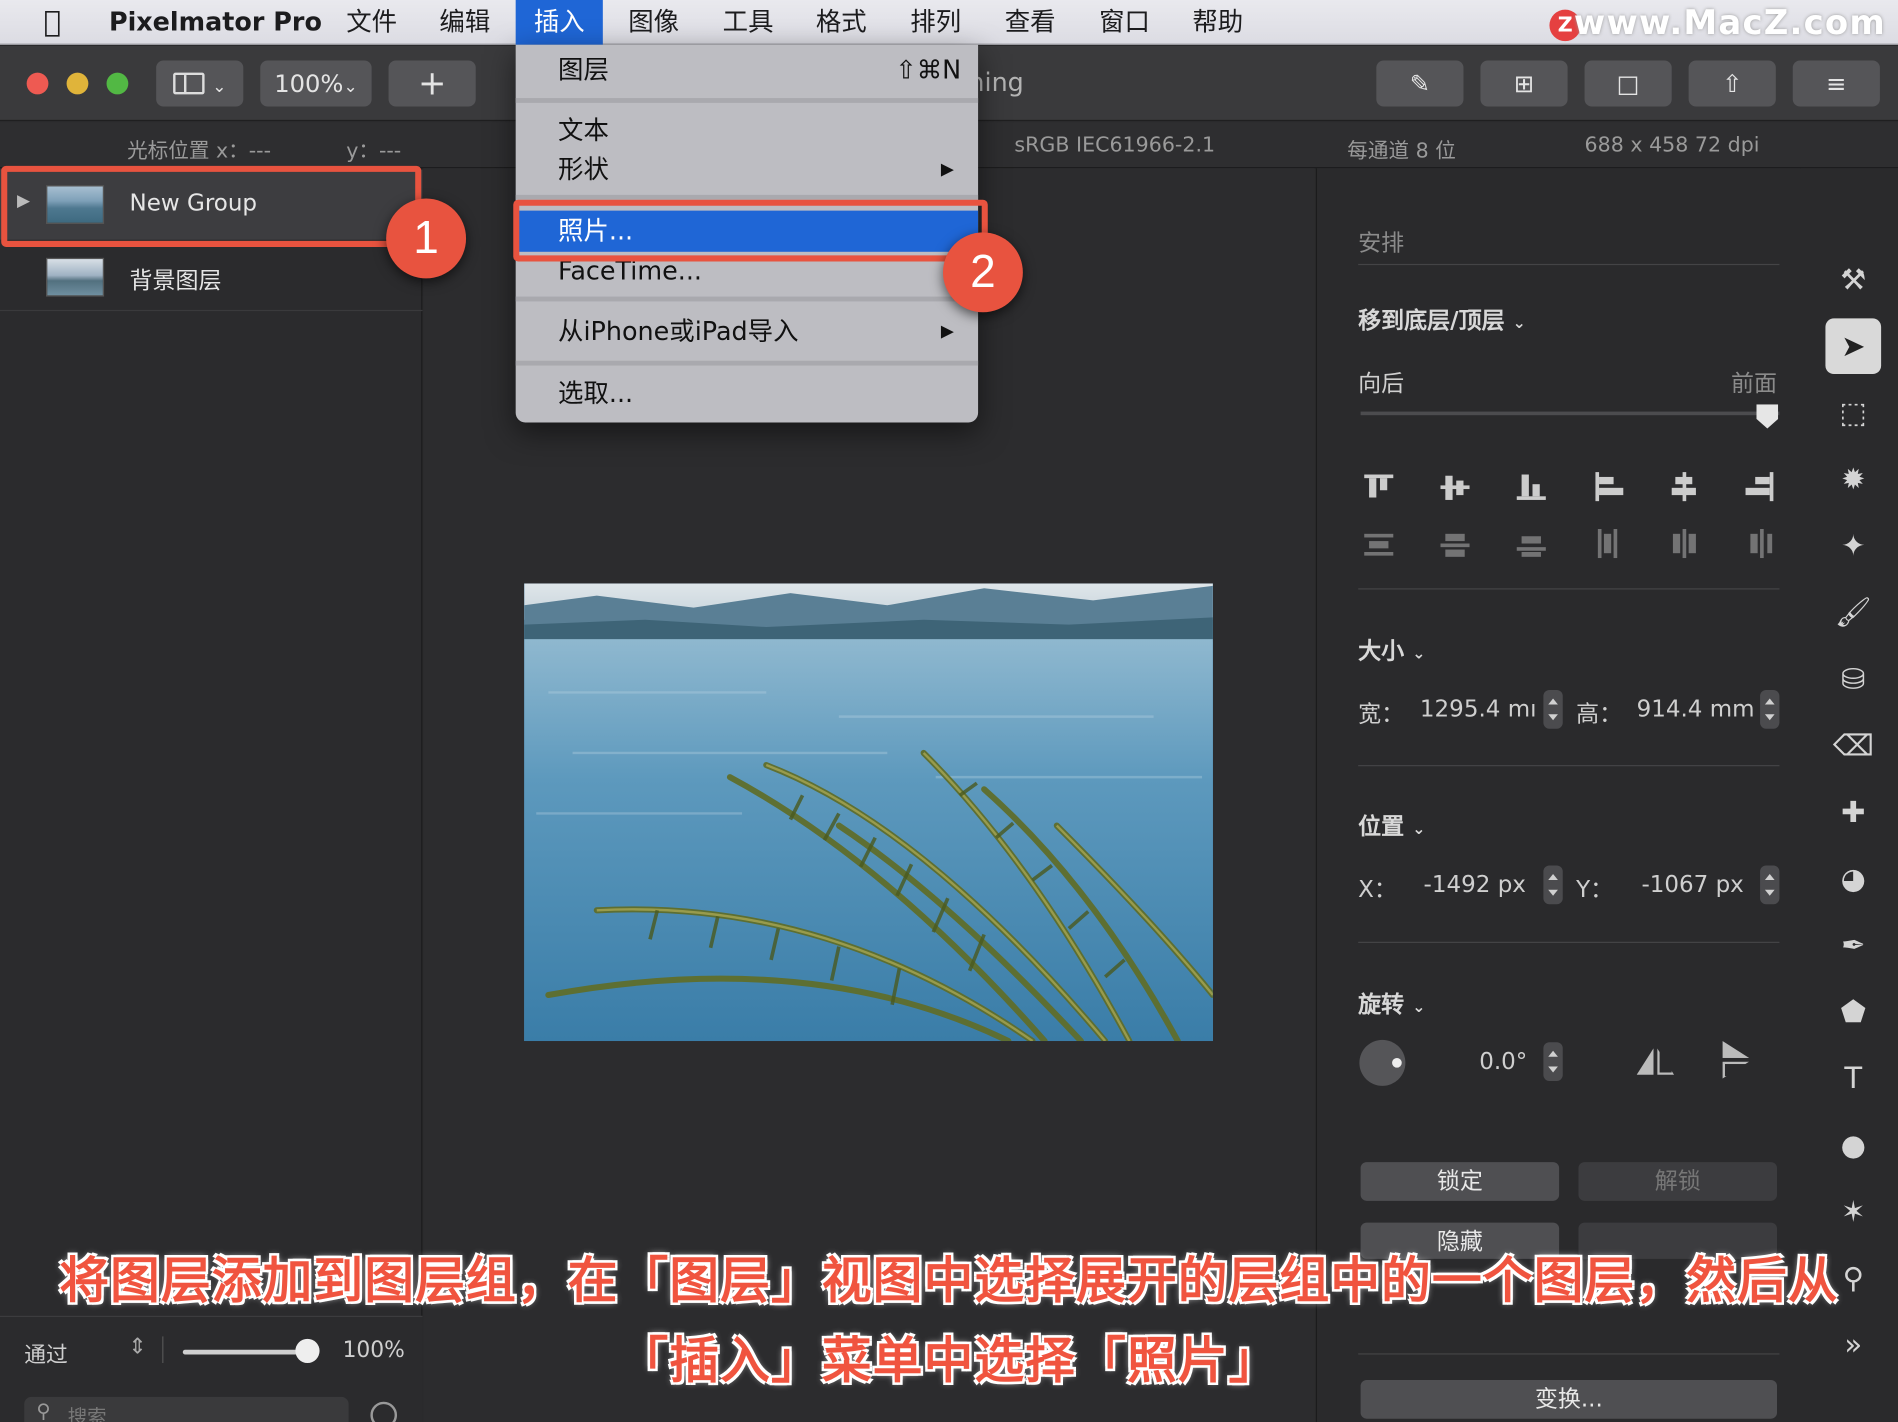 This screenshot has height=1422, width=1898. What do you see at coordinates (465, 22) in the screenshot?
I see `menu-edit: 编辑` at bounding box center [465, 22].